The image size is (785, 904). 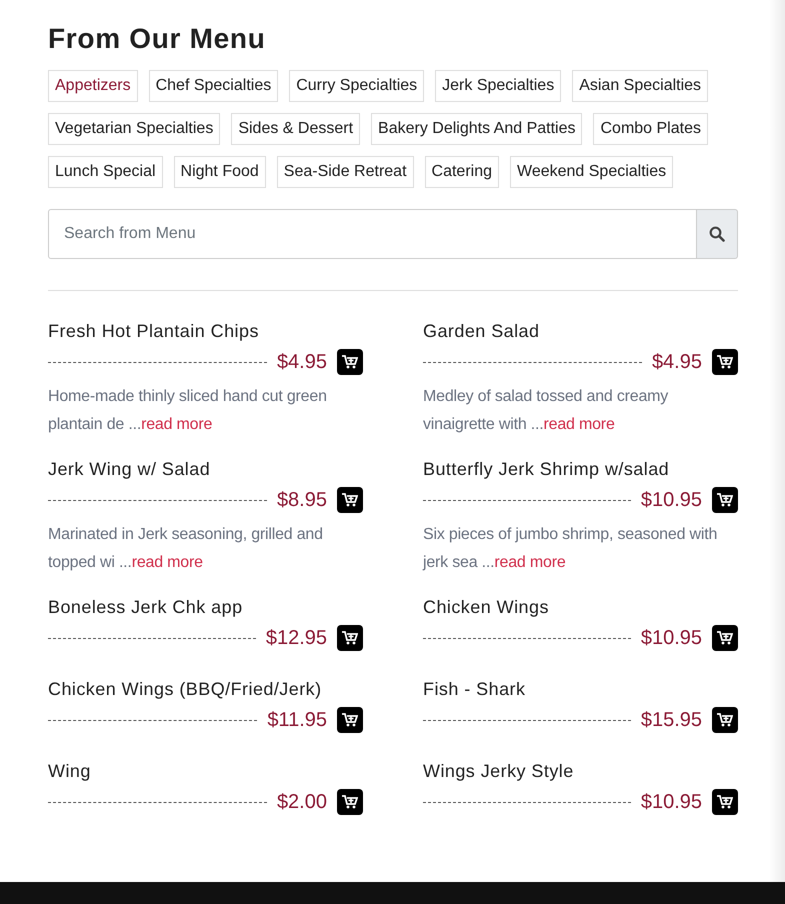 I want to click on item-description: Marinated in Jerk seasoning, grilled and topped wi ...read more, so click(x=186, y=549).